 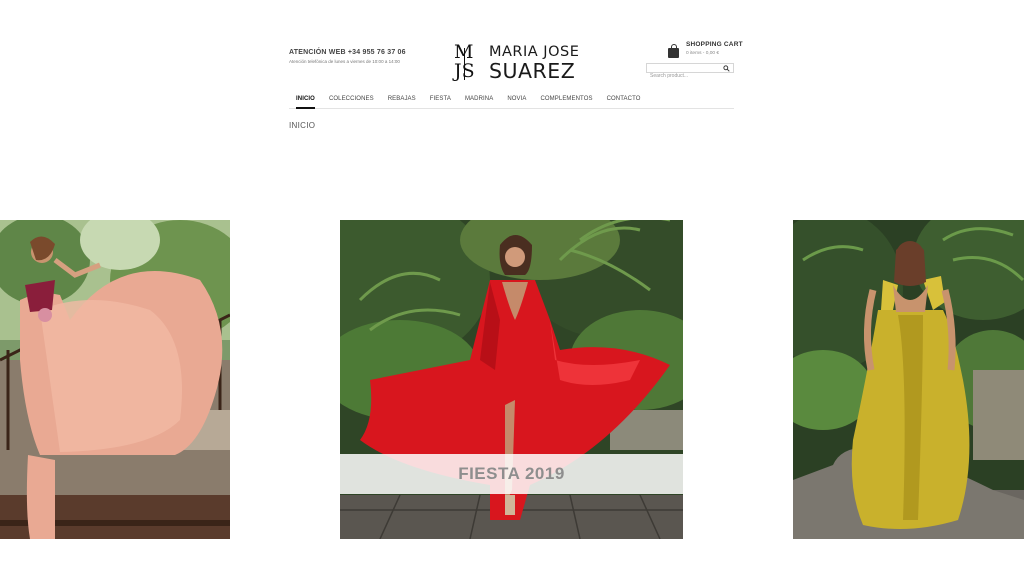 What do you see at coordinates (566, 101) in the screenshot?
I see `nav-item-complementos: COMPLEMENTOS` at bounding box center [566, 101].